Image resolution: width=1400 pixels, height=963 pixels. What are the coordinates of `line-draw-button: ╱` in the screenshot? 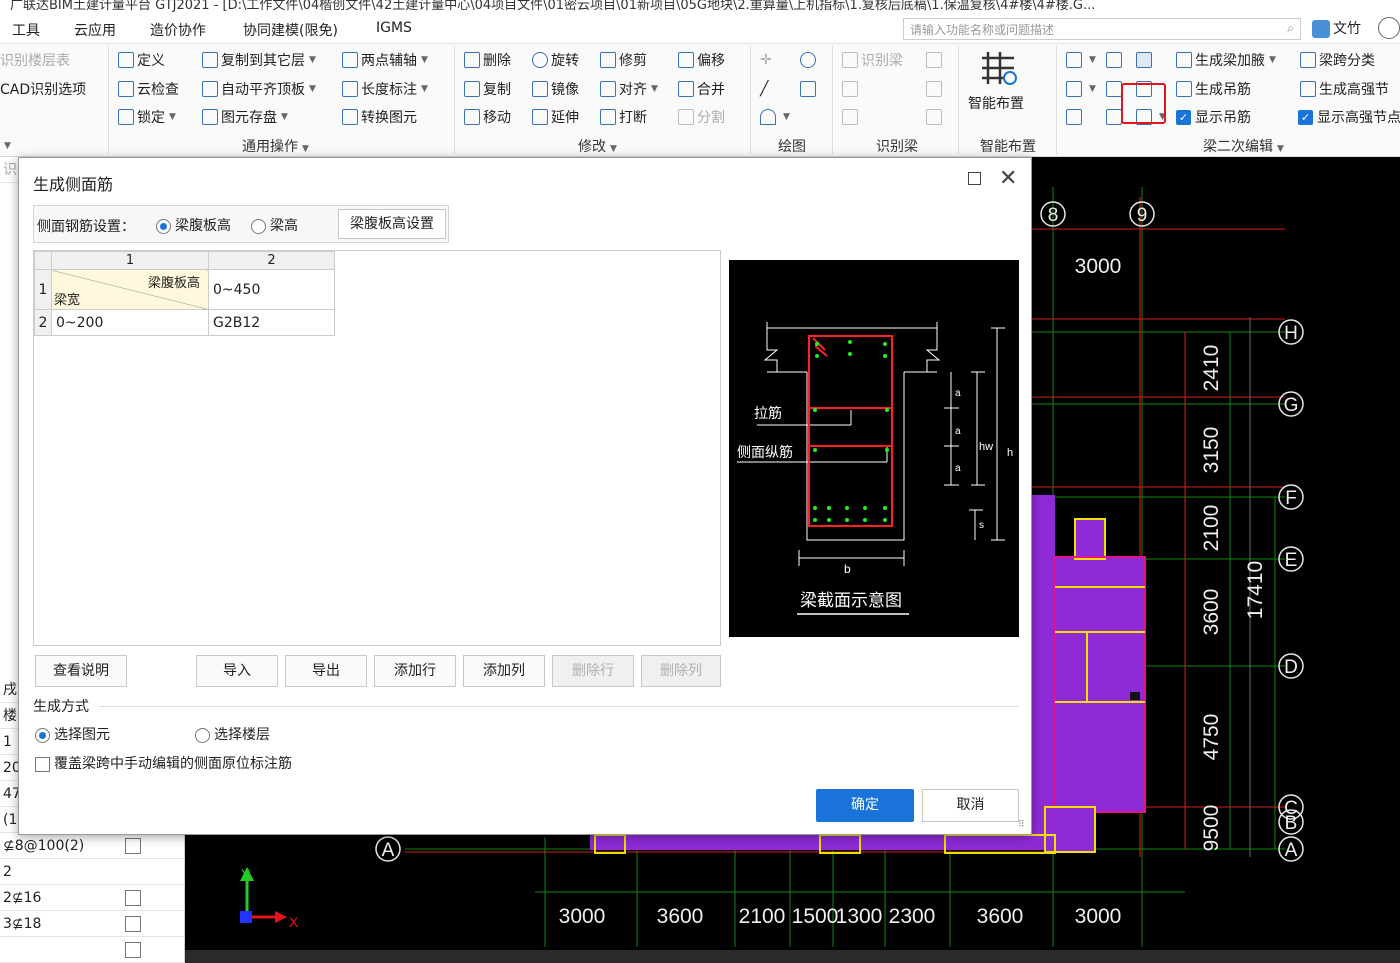 It's located at (769, 89).